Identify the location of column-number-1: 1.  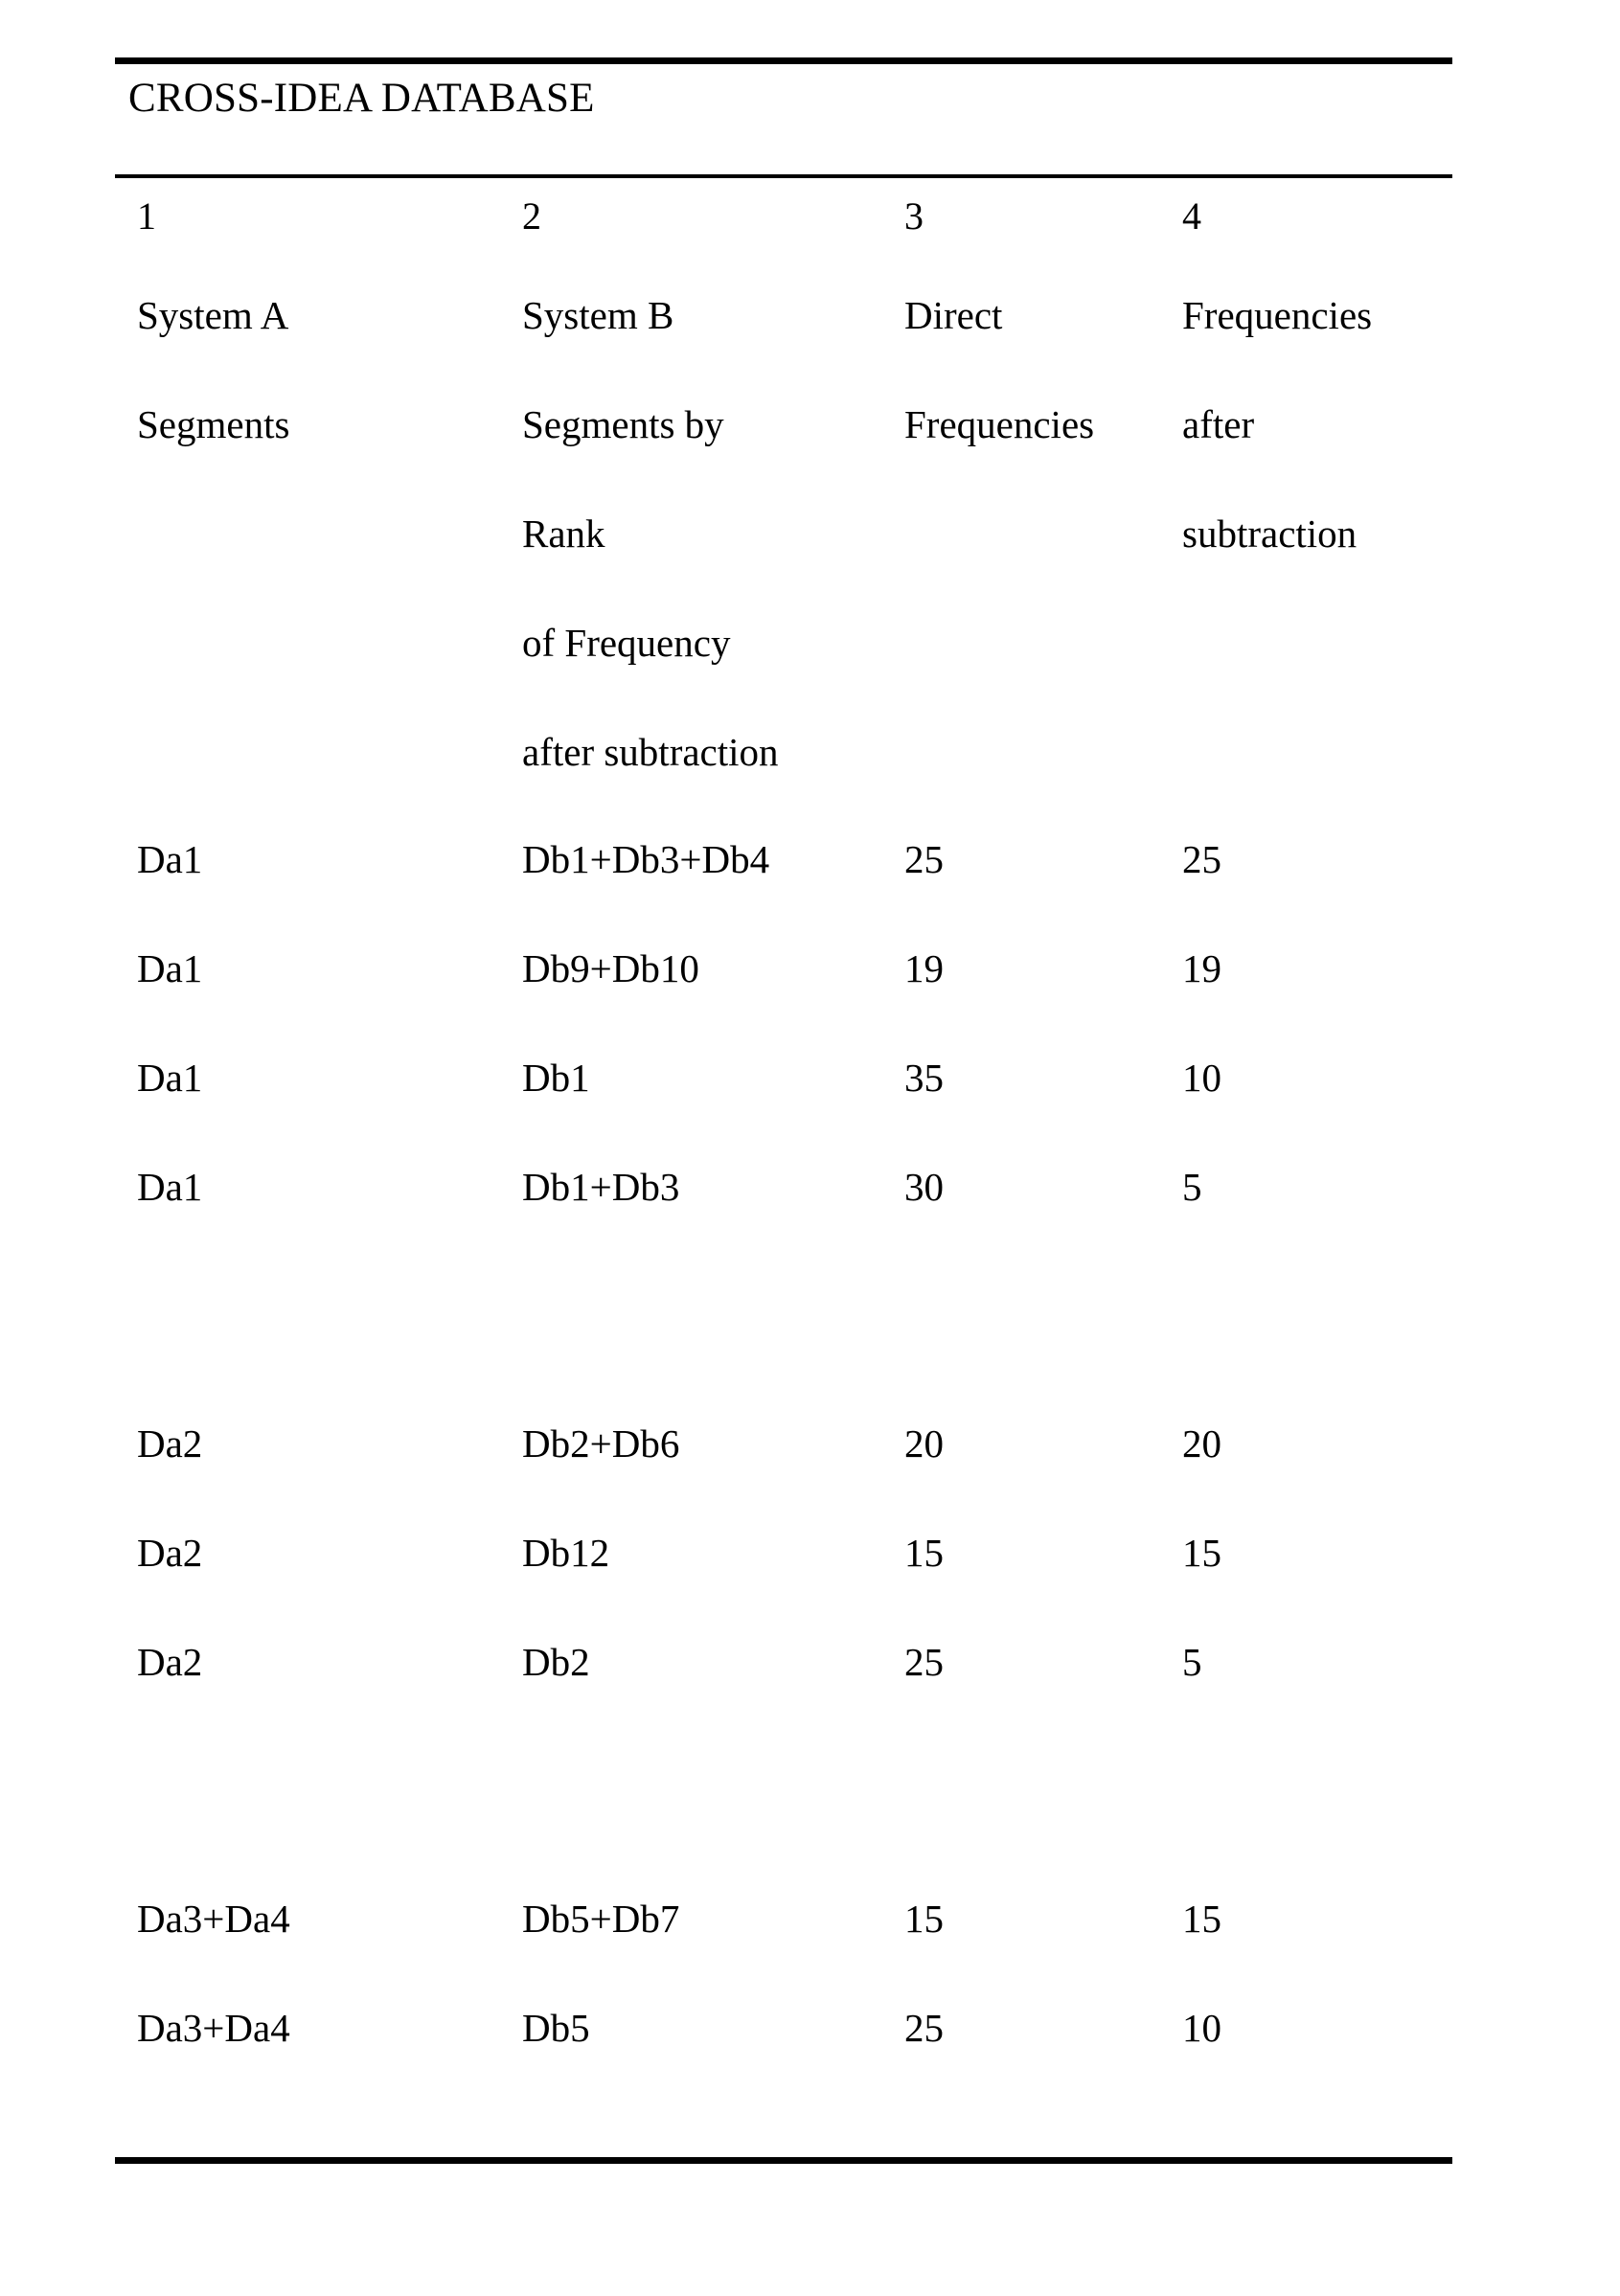
(146, 216).